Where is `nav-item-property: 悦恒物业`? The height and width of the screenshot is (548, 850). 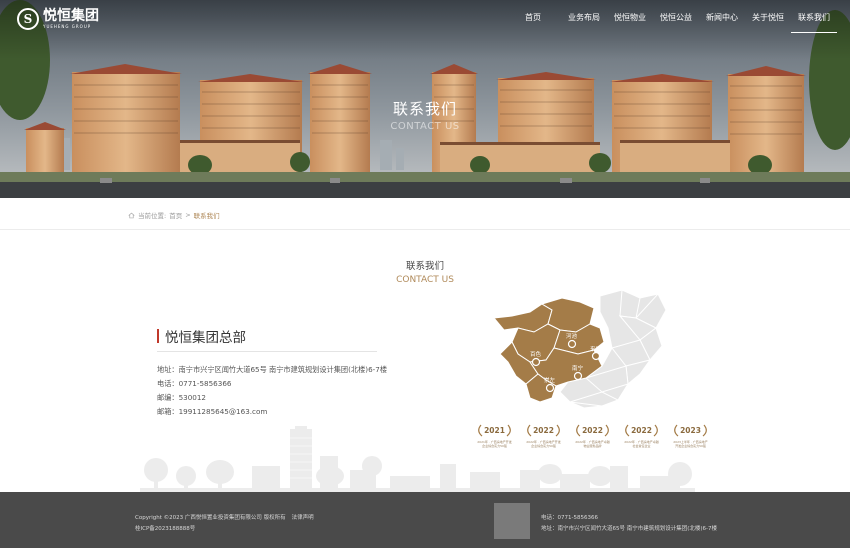 nav-item-property: 悦恒物业 is located at coordinates (630, 23).